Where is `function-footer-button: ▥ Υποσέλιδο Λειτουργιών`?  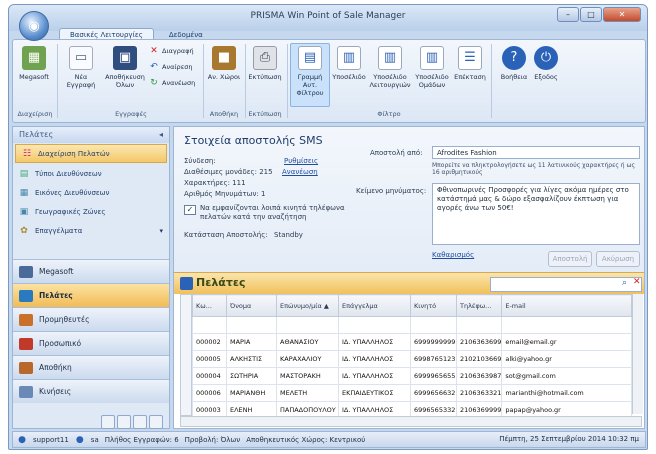
function-footer-button: ▥ Υποσέλιδο Λειτουργιών is located at coordinates (390, 67).